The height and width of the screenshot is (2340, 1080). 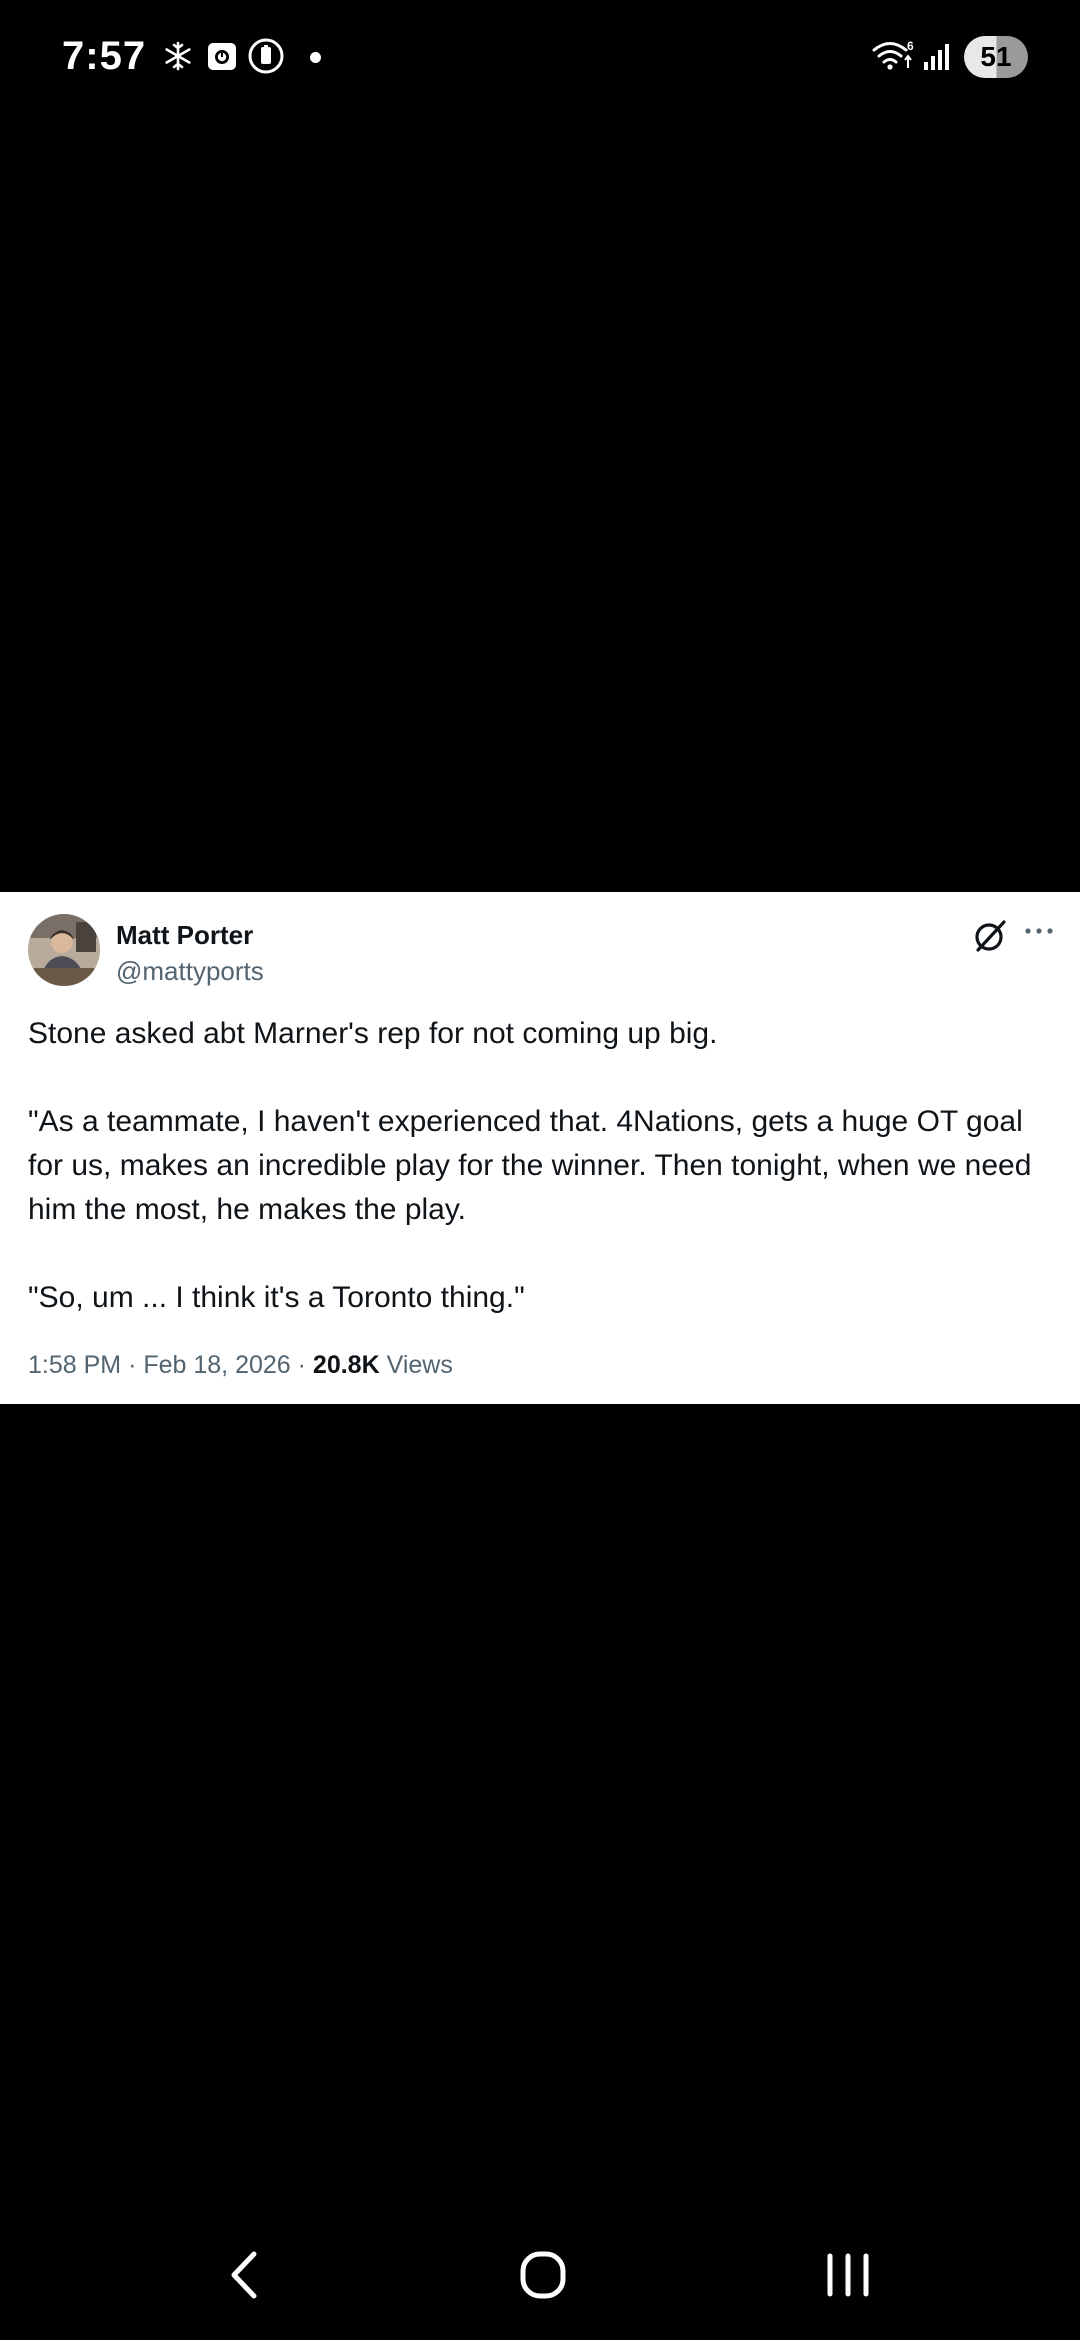 I want to click on avatar, so click(x=64, y=950).